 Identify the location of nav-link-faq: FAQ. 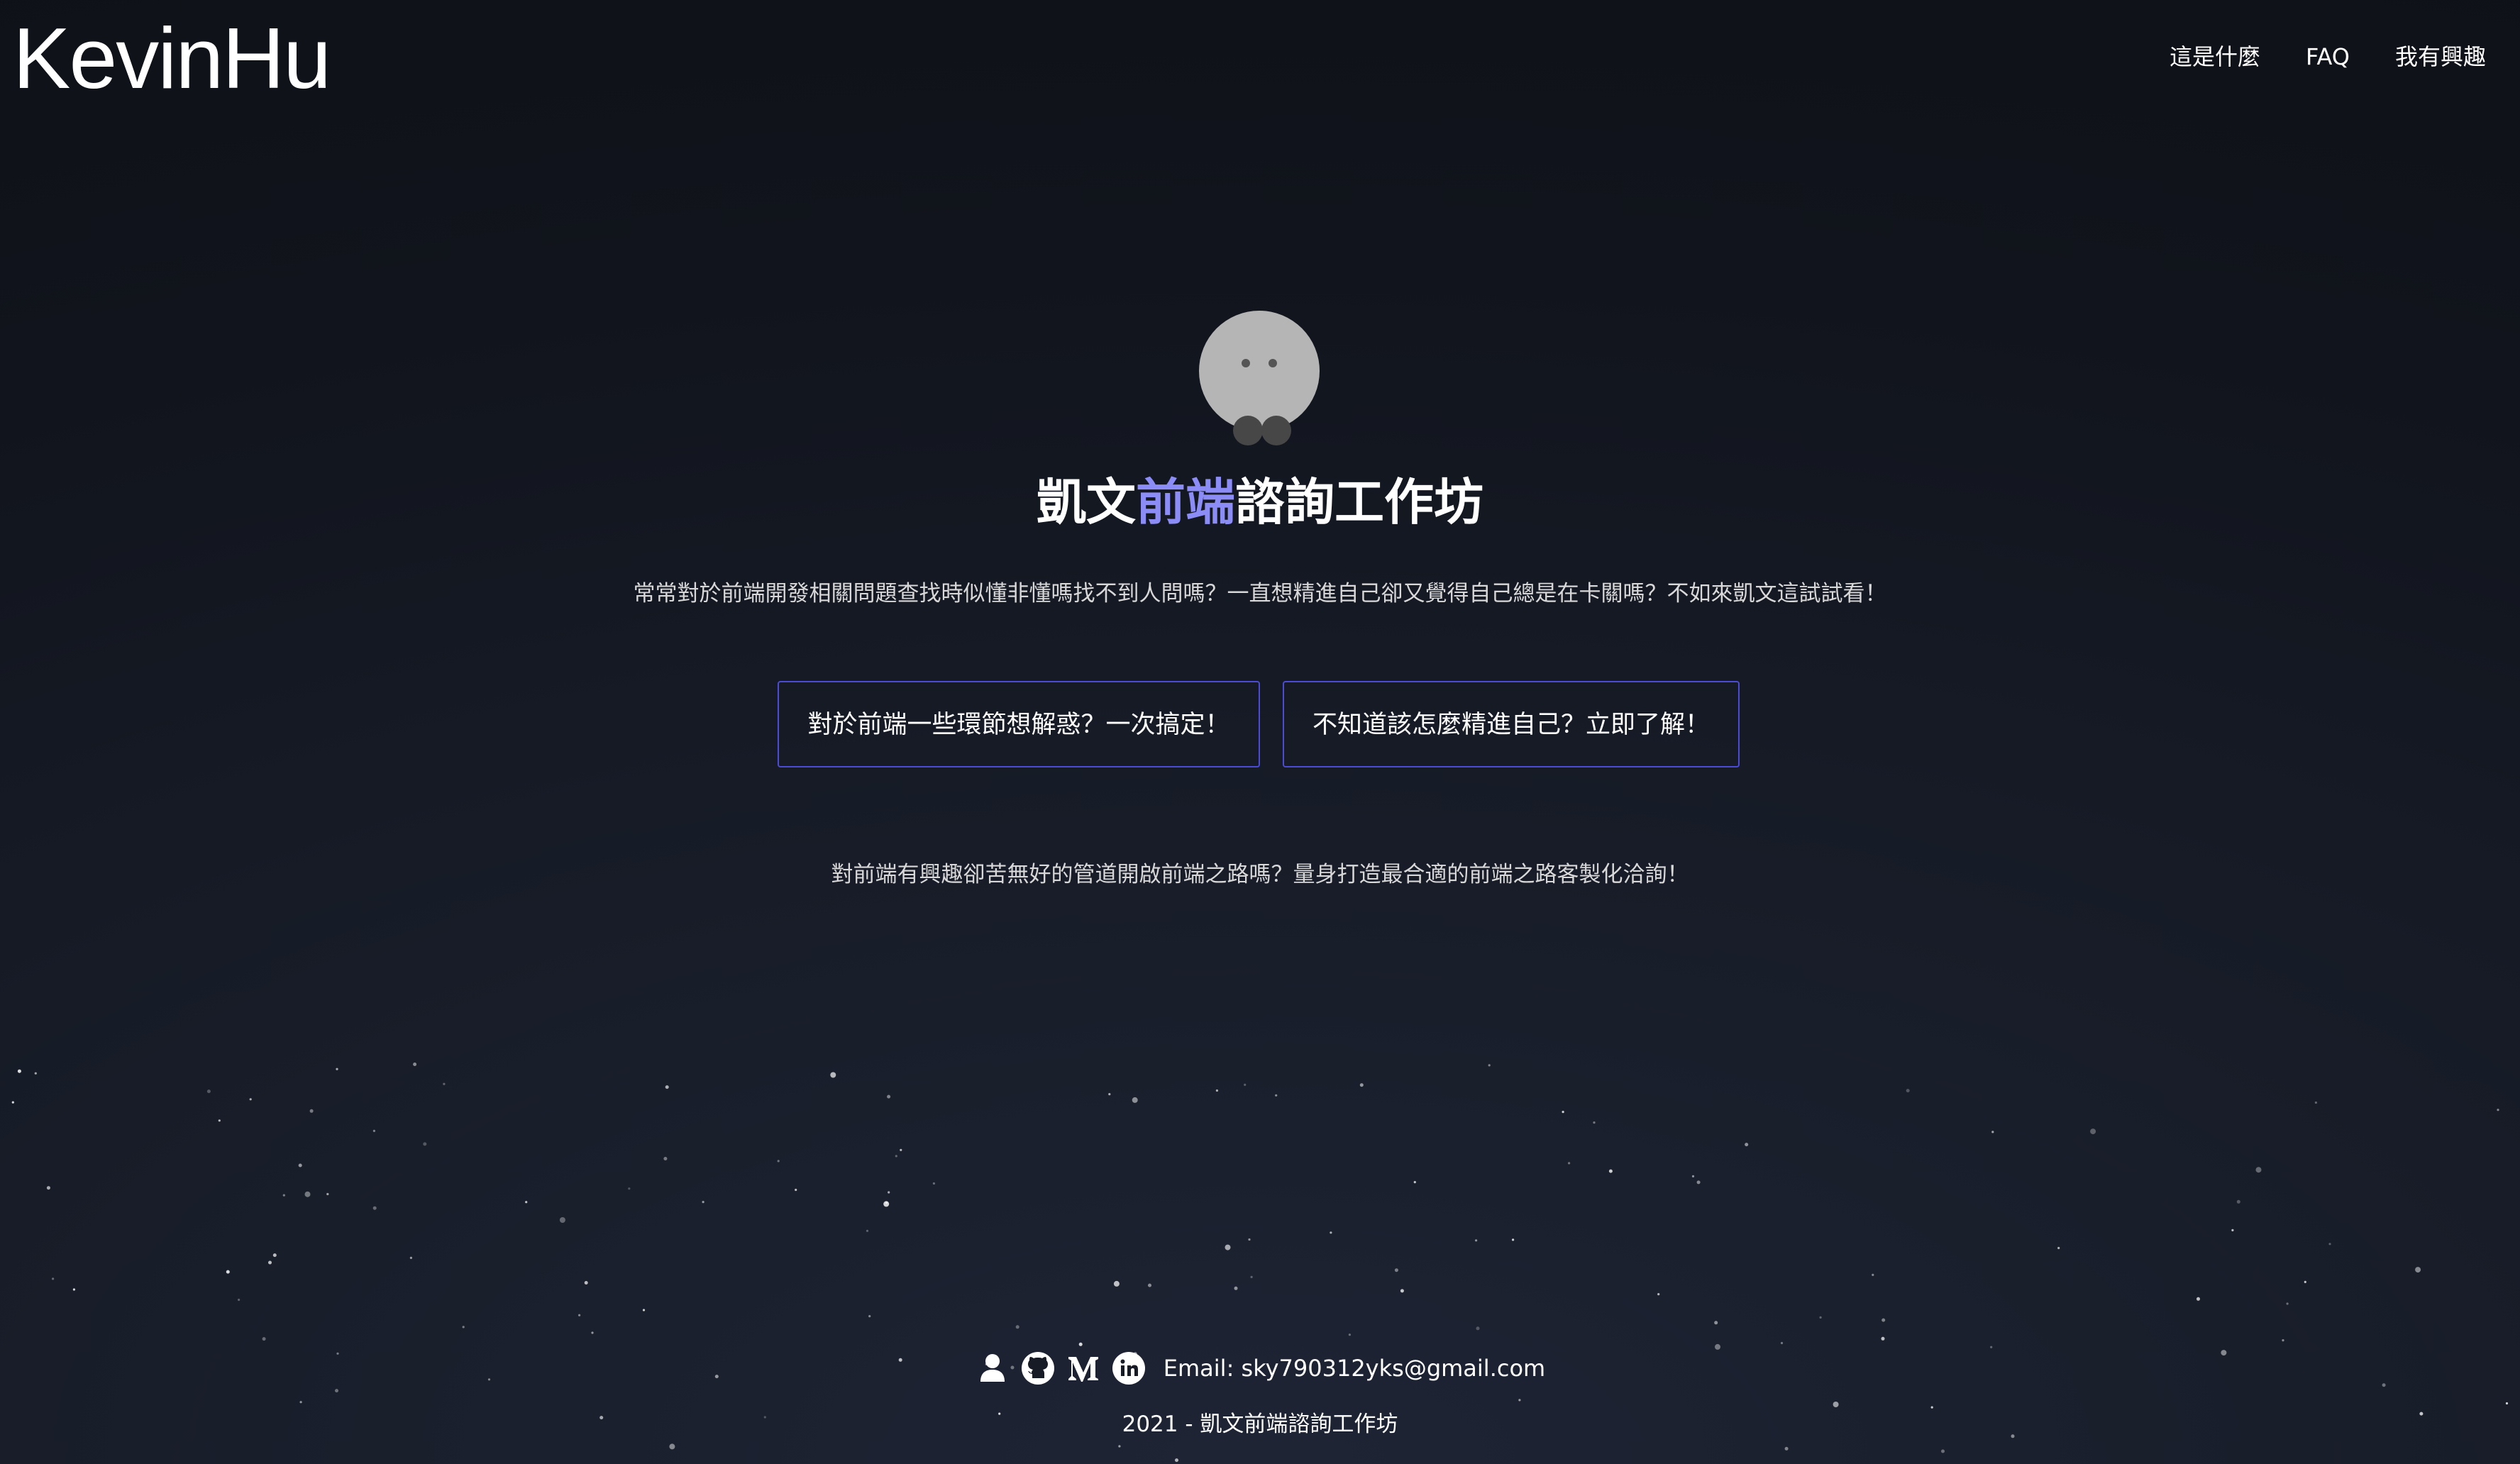
(2328, 57).